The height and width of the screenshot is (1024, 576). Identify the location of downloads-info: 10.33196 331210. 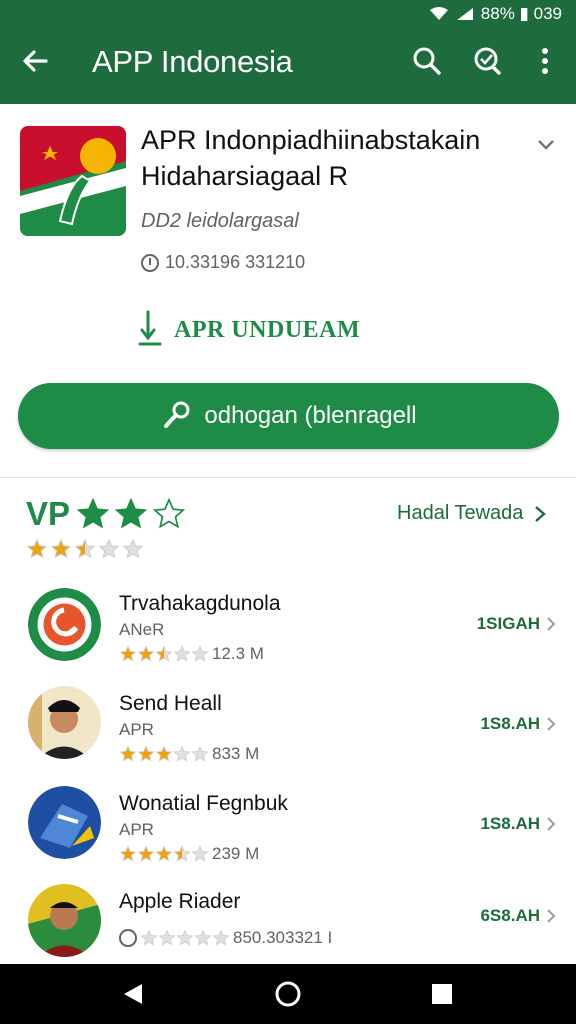
(223, 262).